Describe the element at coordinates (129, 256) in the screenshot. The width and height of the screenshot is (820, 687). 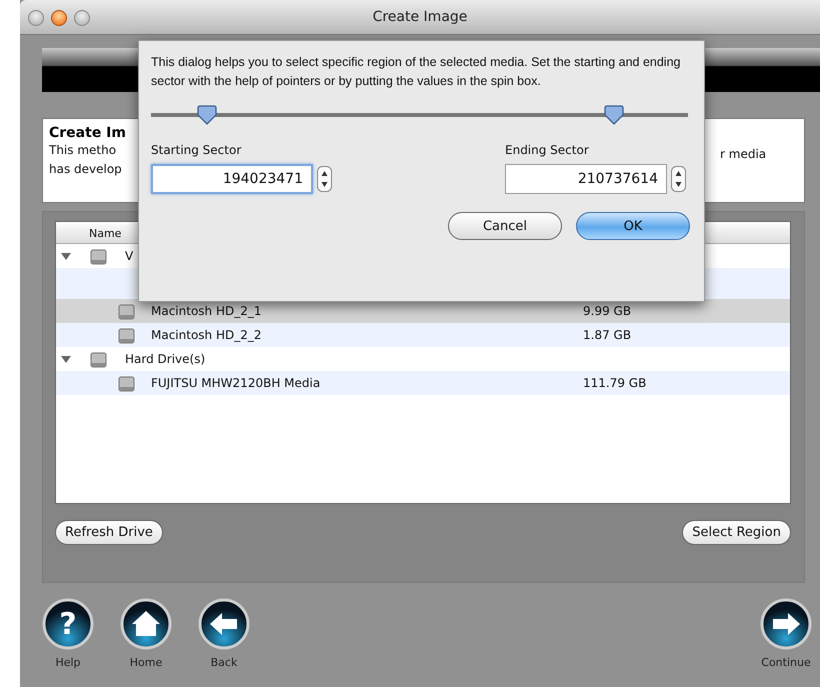
I see `drive-name: V` at that location.